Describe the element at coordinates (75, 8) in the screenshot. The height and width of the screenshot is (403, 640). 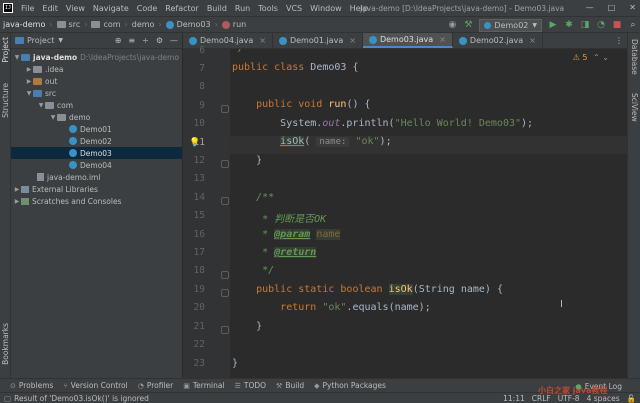
I see `menu-view: View` at that location.